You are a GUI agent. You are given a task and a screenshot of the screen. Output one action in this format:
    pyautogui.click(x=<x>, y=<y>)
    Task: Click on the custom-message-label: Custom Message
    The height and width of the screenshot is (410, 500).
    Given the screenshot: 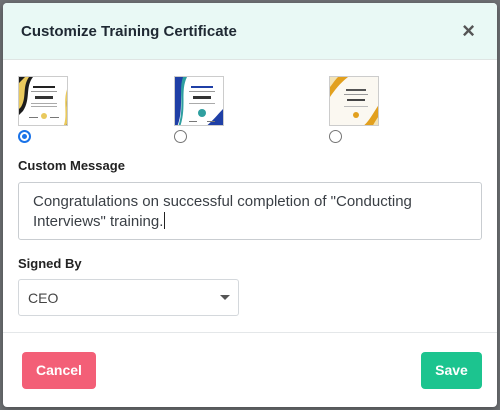 What is the action you would take?
    pyautogui.click(x=71, y=165)
    